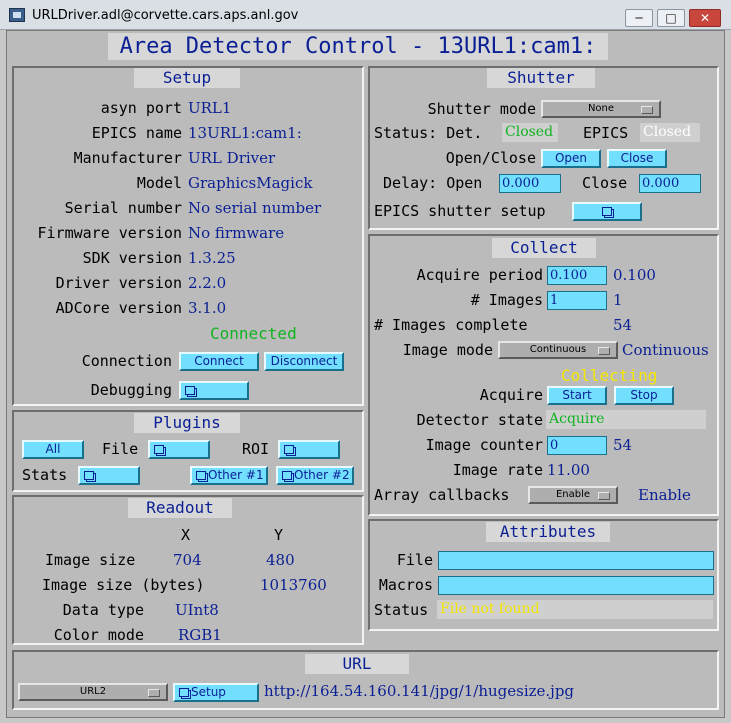 The width and height of the screenshot is (731, 723). I want to click on delay-close-input: 0.000, so click(670, 183).